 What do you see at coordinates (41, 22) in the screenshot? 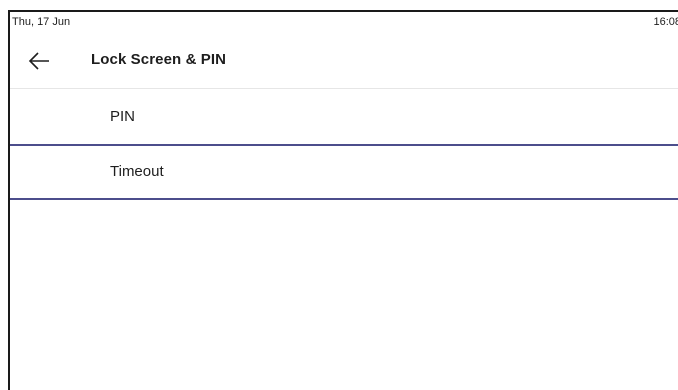
I see `status-date: Thu, 17 Jun` at bounding box center [41, 22].